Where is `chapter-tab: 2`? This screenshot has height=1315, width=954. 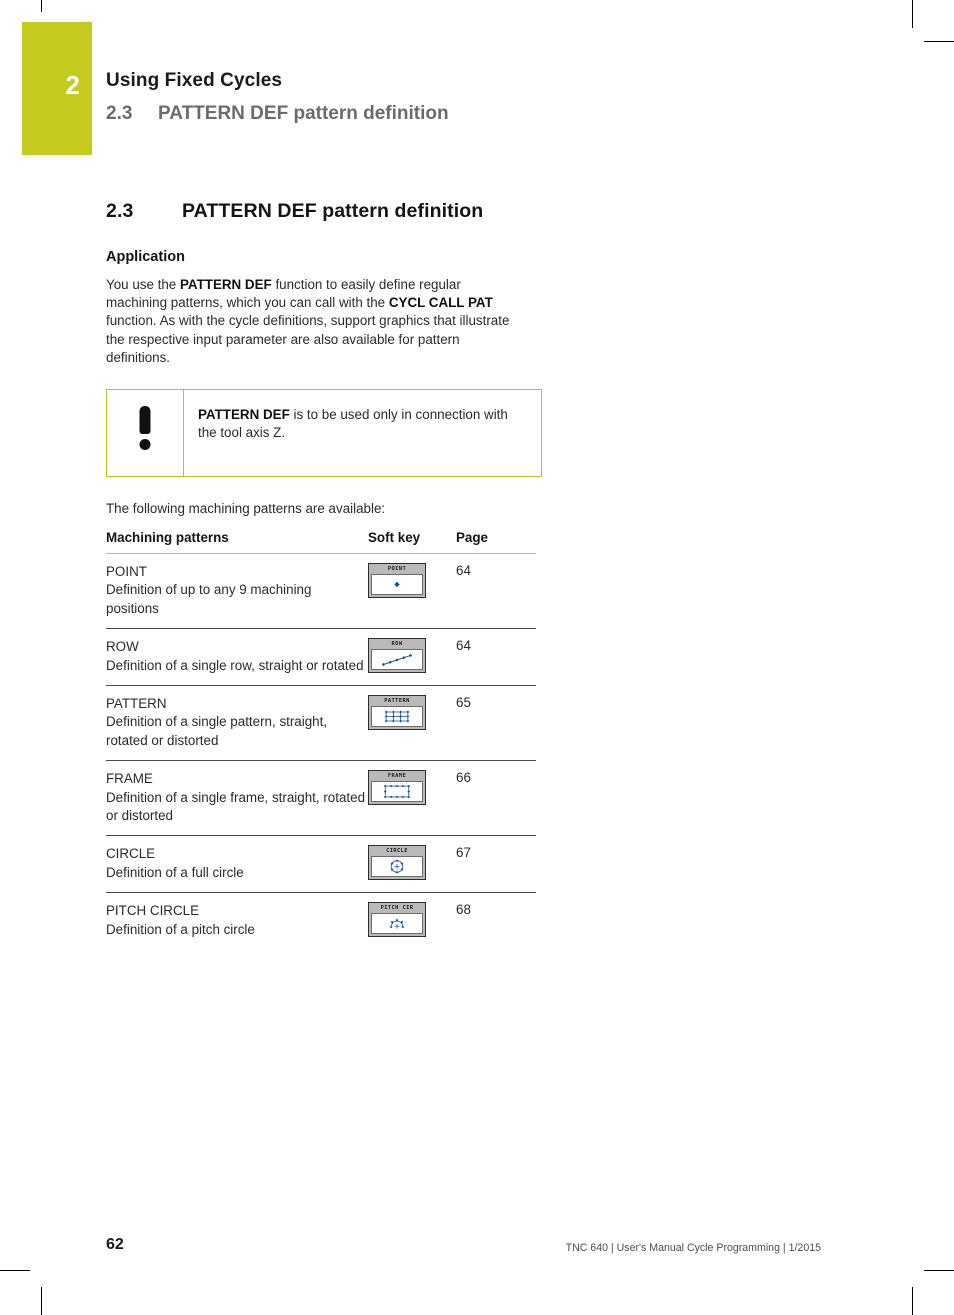
chapter-tab: 2 is located at coordinates (57, 88).